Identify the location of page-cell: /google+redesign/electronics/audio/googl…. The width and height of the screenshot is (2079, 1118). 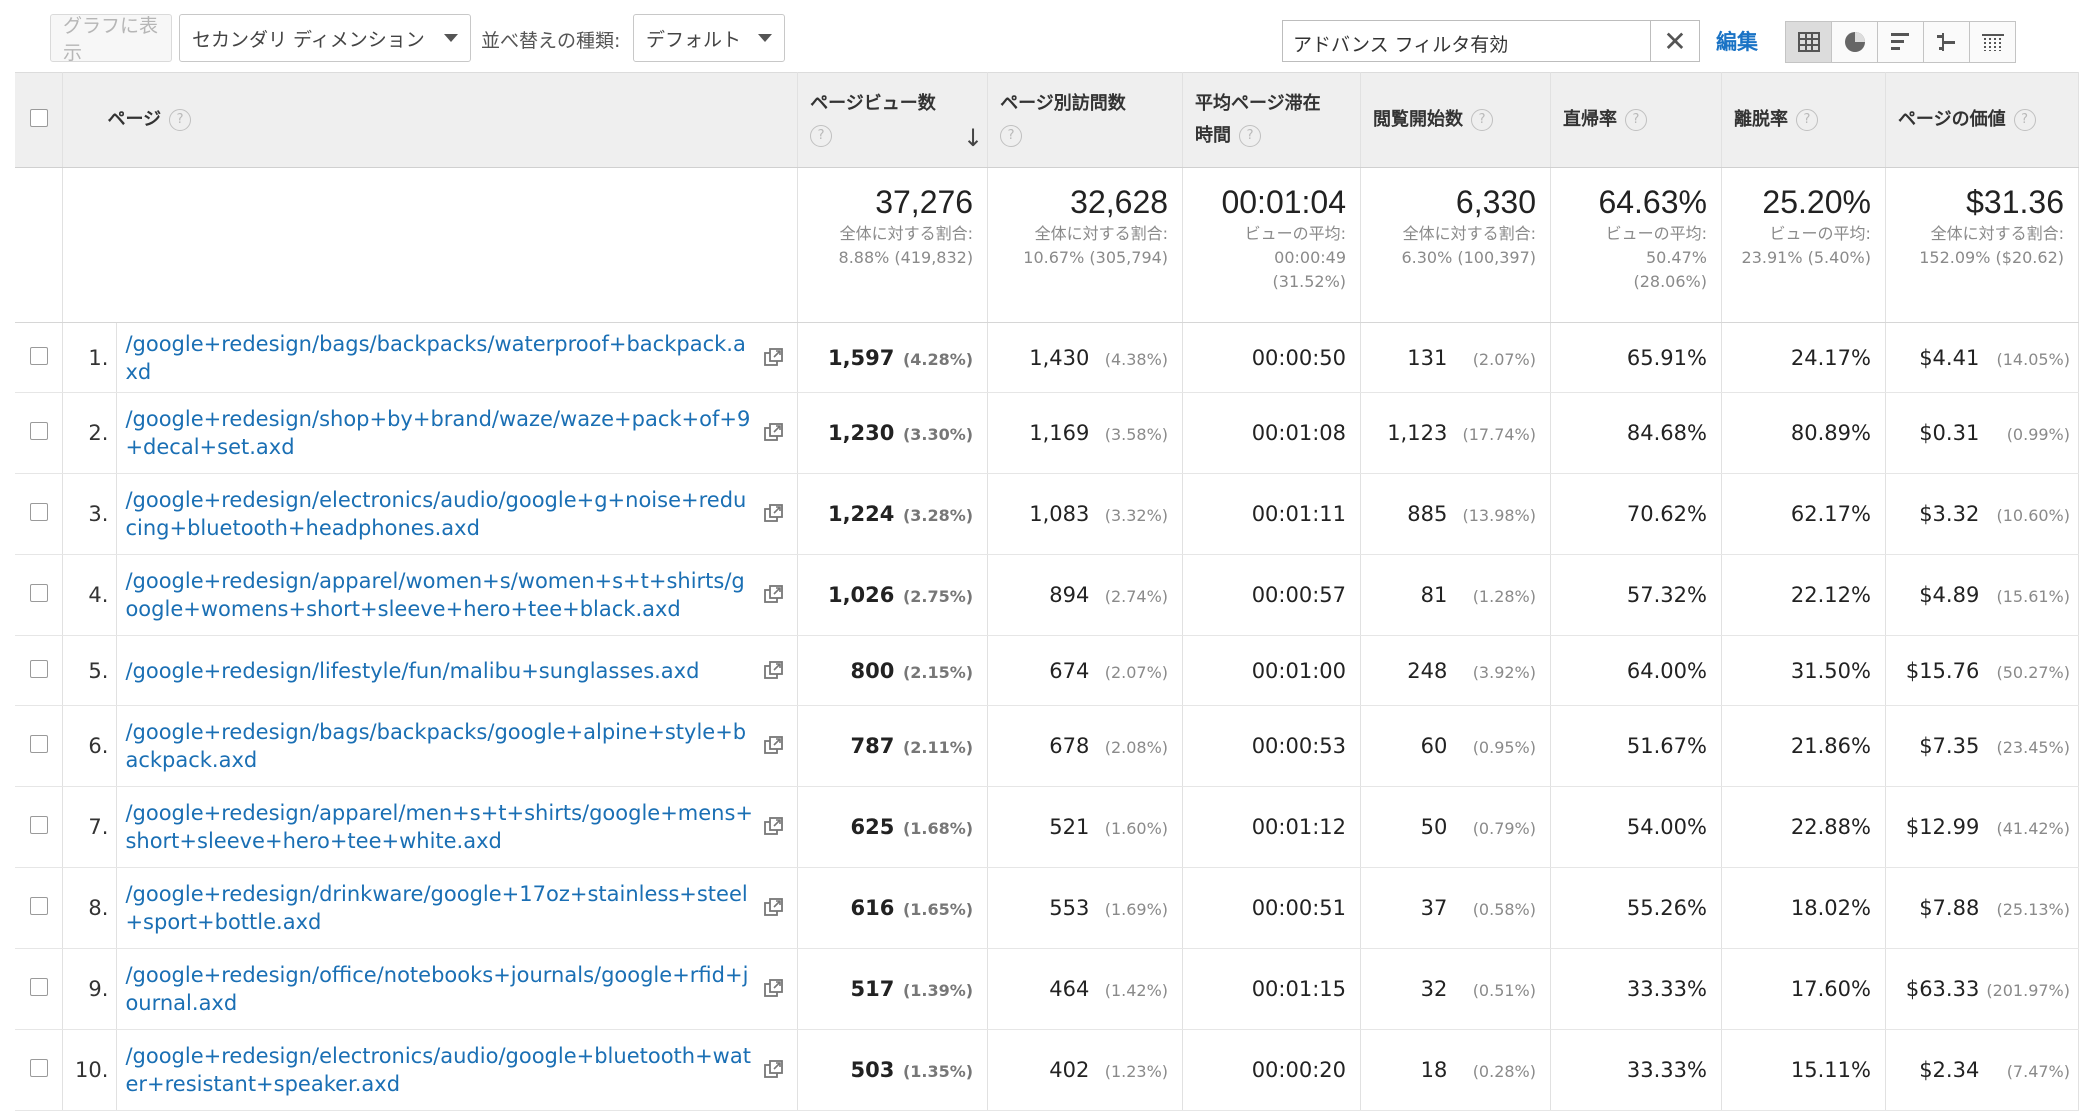
(457, 514).